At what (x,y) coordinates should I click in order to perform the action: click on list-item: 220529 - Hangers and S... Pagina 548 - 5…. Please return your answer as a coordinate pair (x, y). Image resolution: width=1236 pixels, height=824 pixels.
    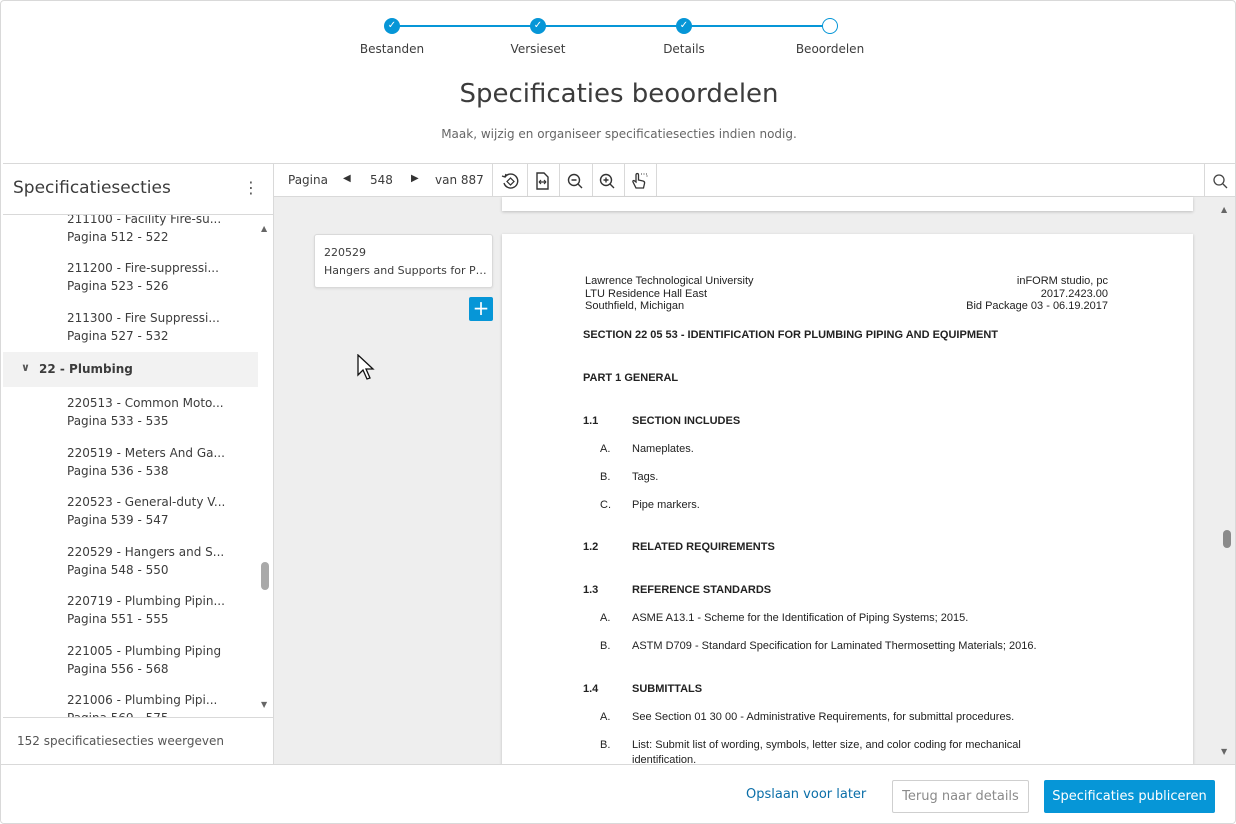
    Looking at the image, I should click on (152, 561).